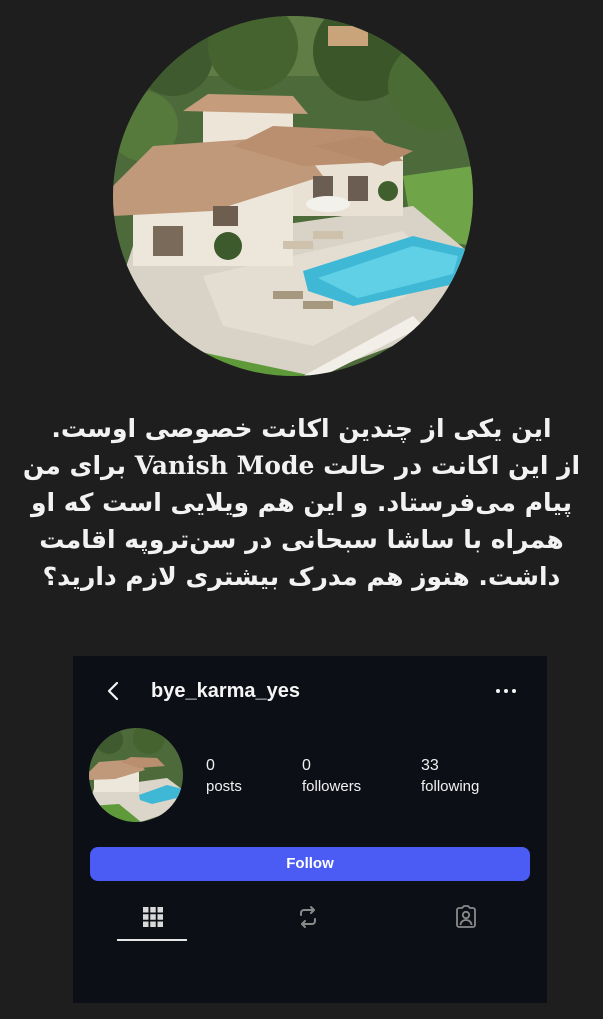 The height and width of the screenshot is (1019, 603). Describe the element at coordinates (224, 776) in the screenshot. I see `stat-posts: 0 posts` at that location.